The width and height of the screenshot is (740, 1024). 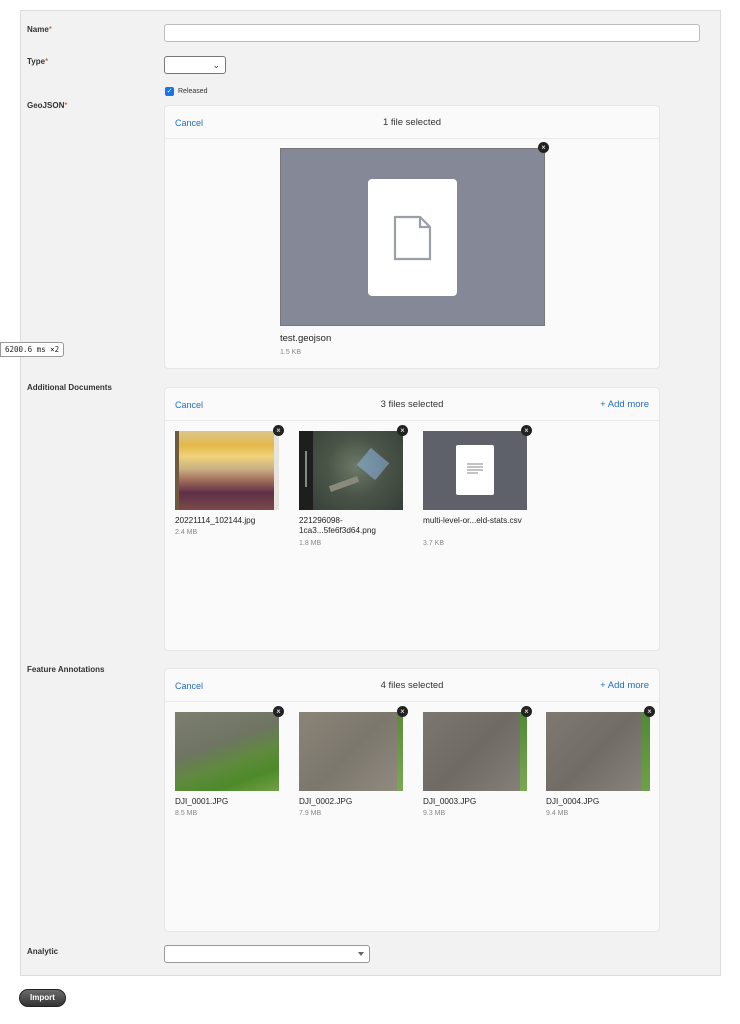 I want to click on uploader-header: Cancel 4 files selected + Add more, so click(x=412, y=685).